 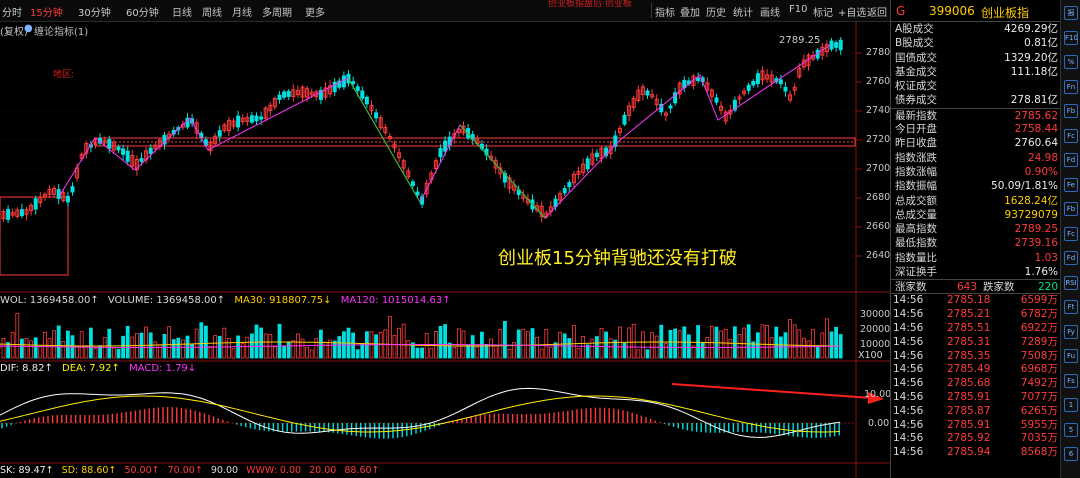 What do you see at coordinates (975, 43) in the screenshot?
I see `quote-row: B股成交 0.81亿` at bounding box center [975, 43].